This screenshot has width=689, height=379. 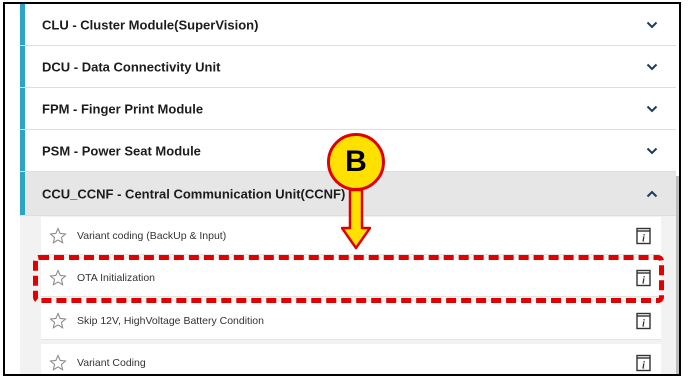 What do you see at coordinates (356, 220) in the screenshot?
I see `down-arrow-icon` at bounding box center [356, 220].